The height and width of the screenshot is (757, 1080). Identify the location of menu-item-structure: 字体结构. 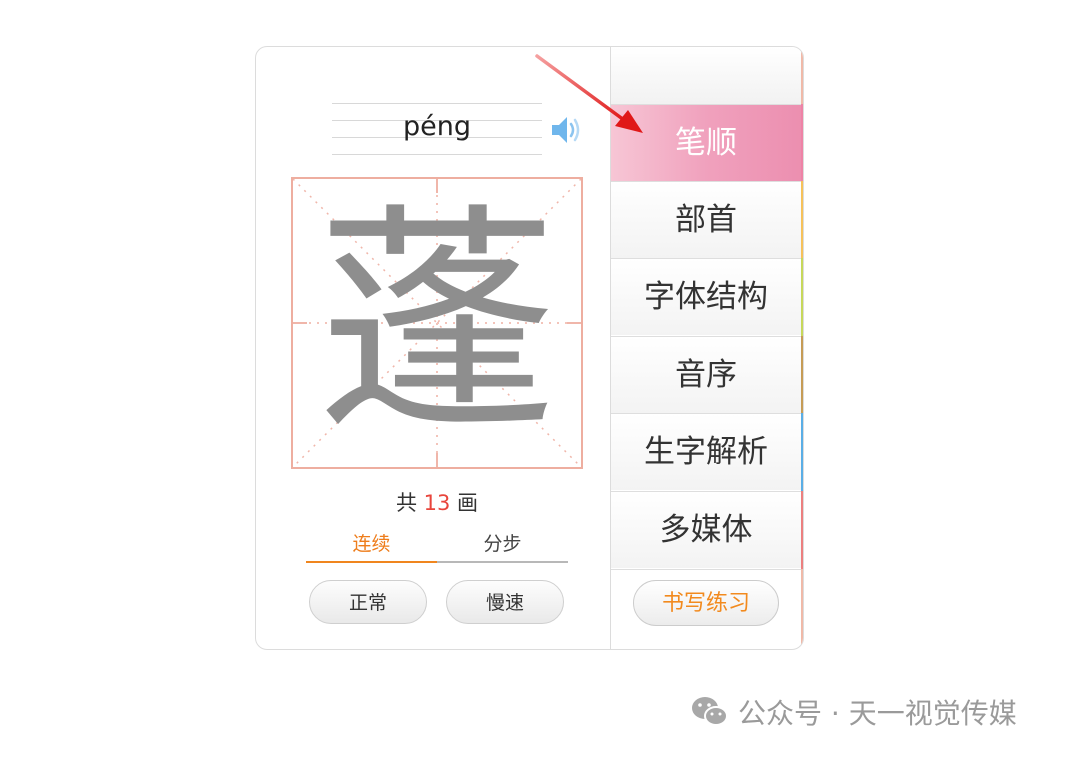
(706, 296).